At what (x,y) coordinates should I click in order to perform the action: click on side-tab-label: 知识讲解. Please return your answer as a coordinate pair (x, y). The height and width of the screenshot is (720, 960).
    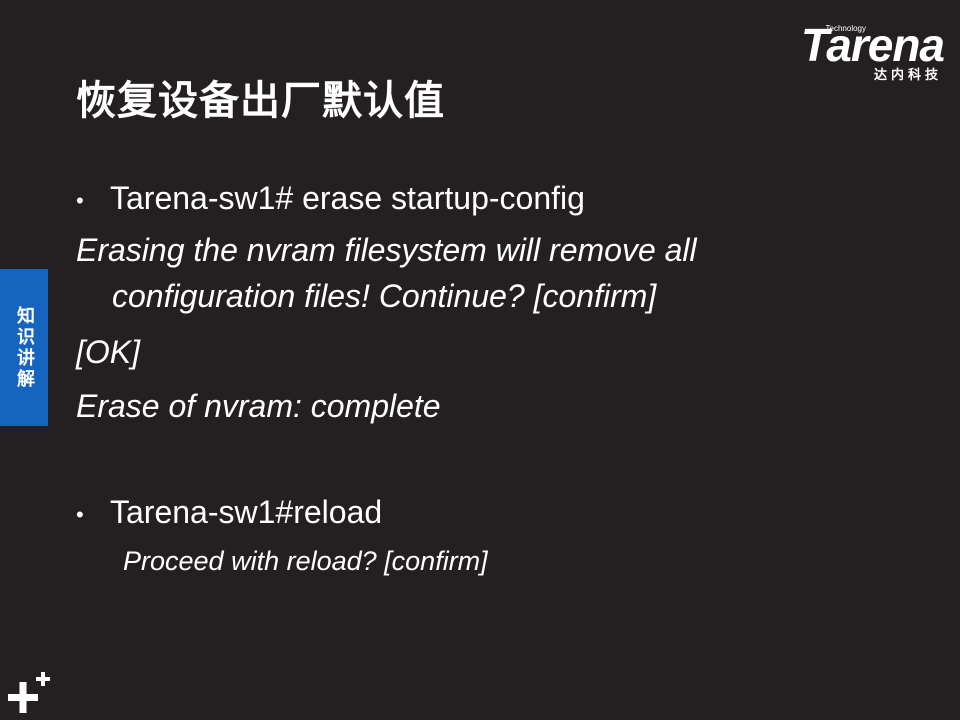
    Looking at the image, I should click on (24, 347).